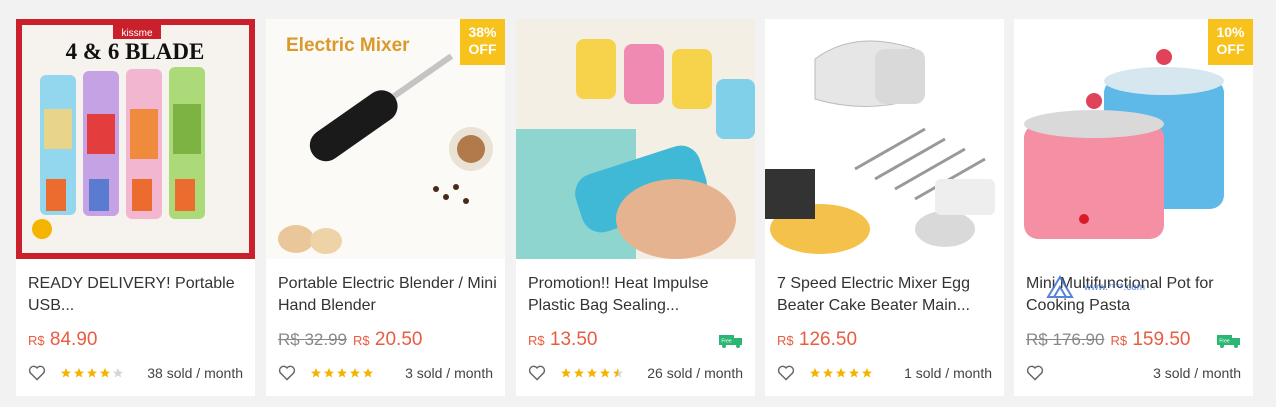 The width and height of the screenshot is (1276, 407). I want to click on watermark-text: www.****.com, so click(1115, 287).